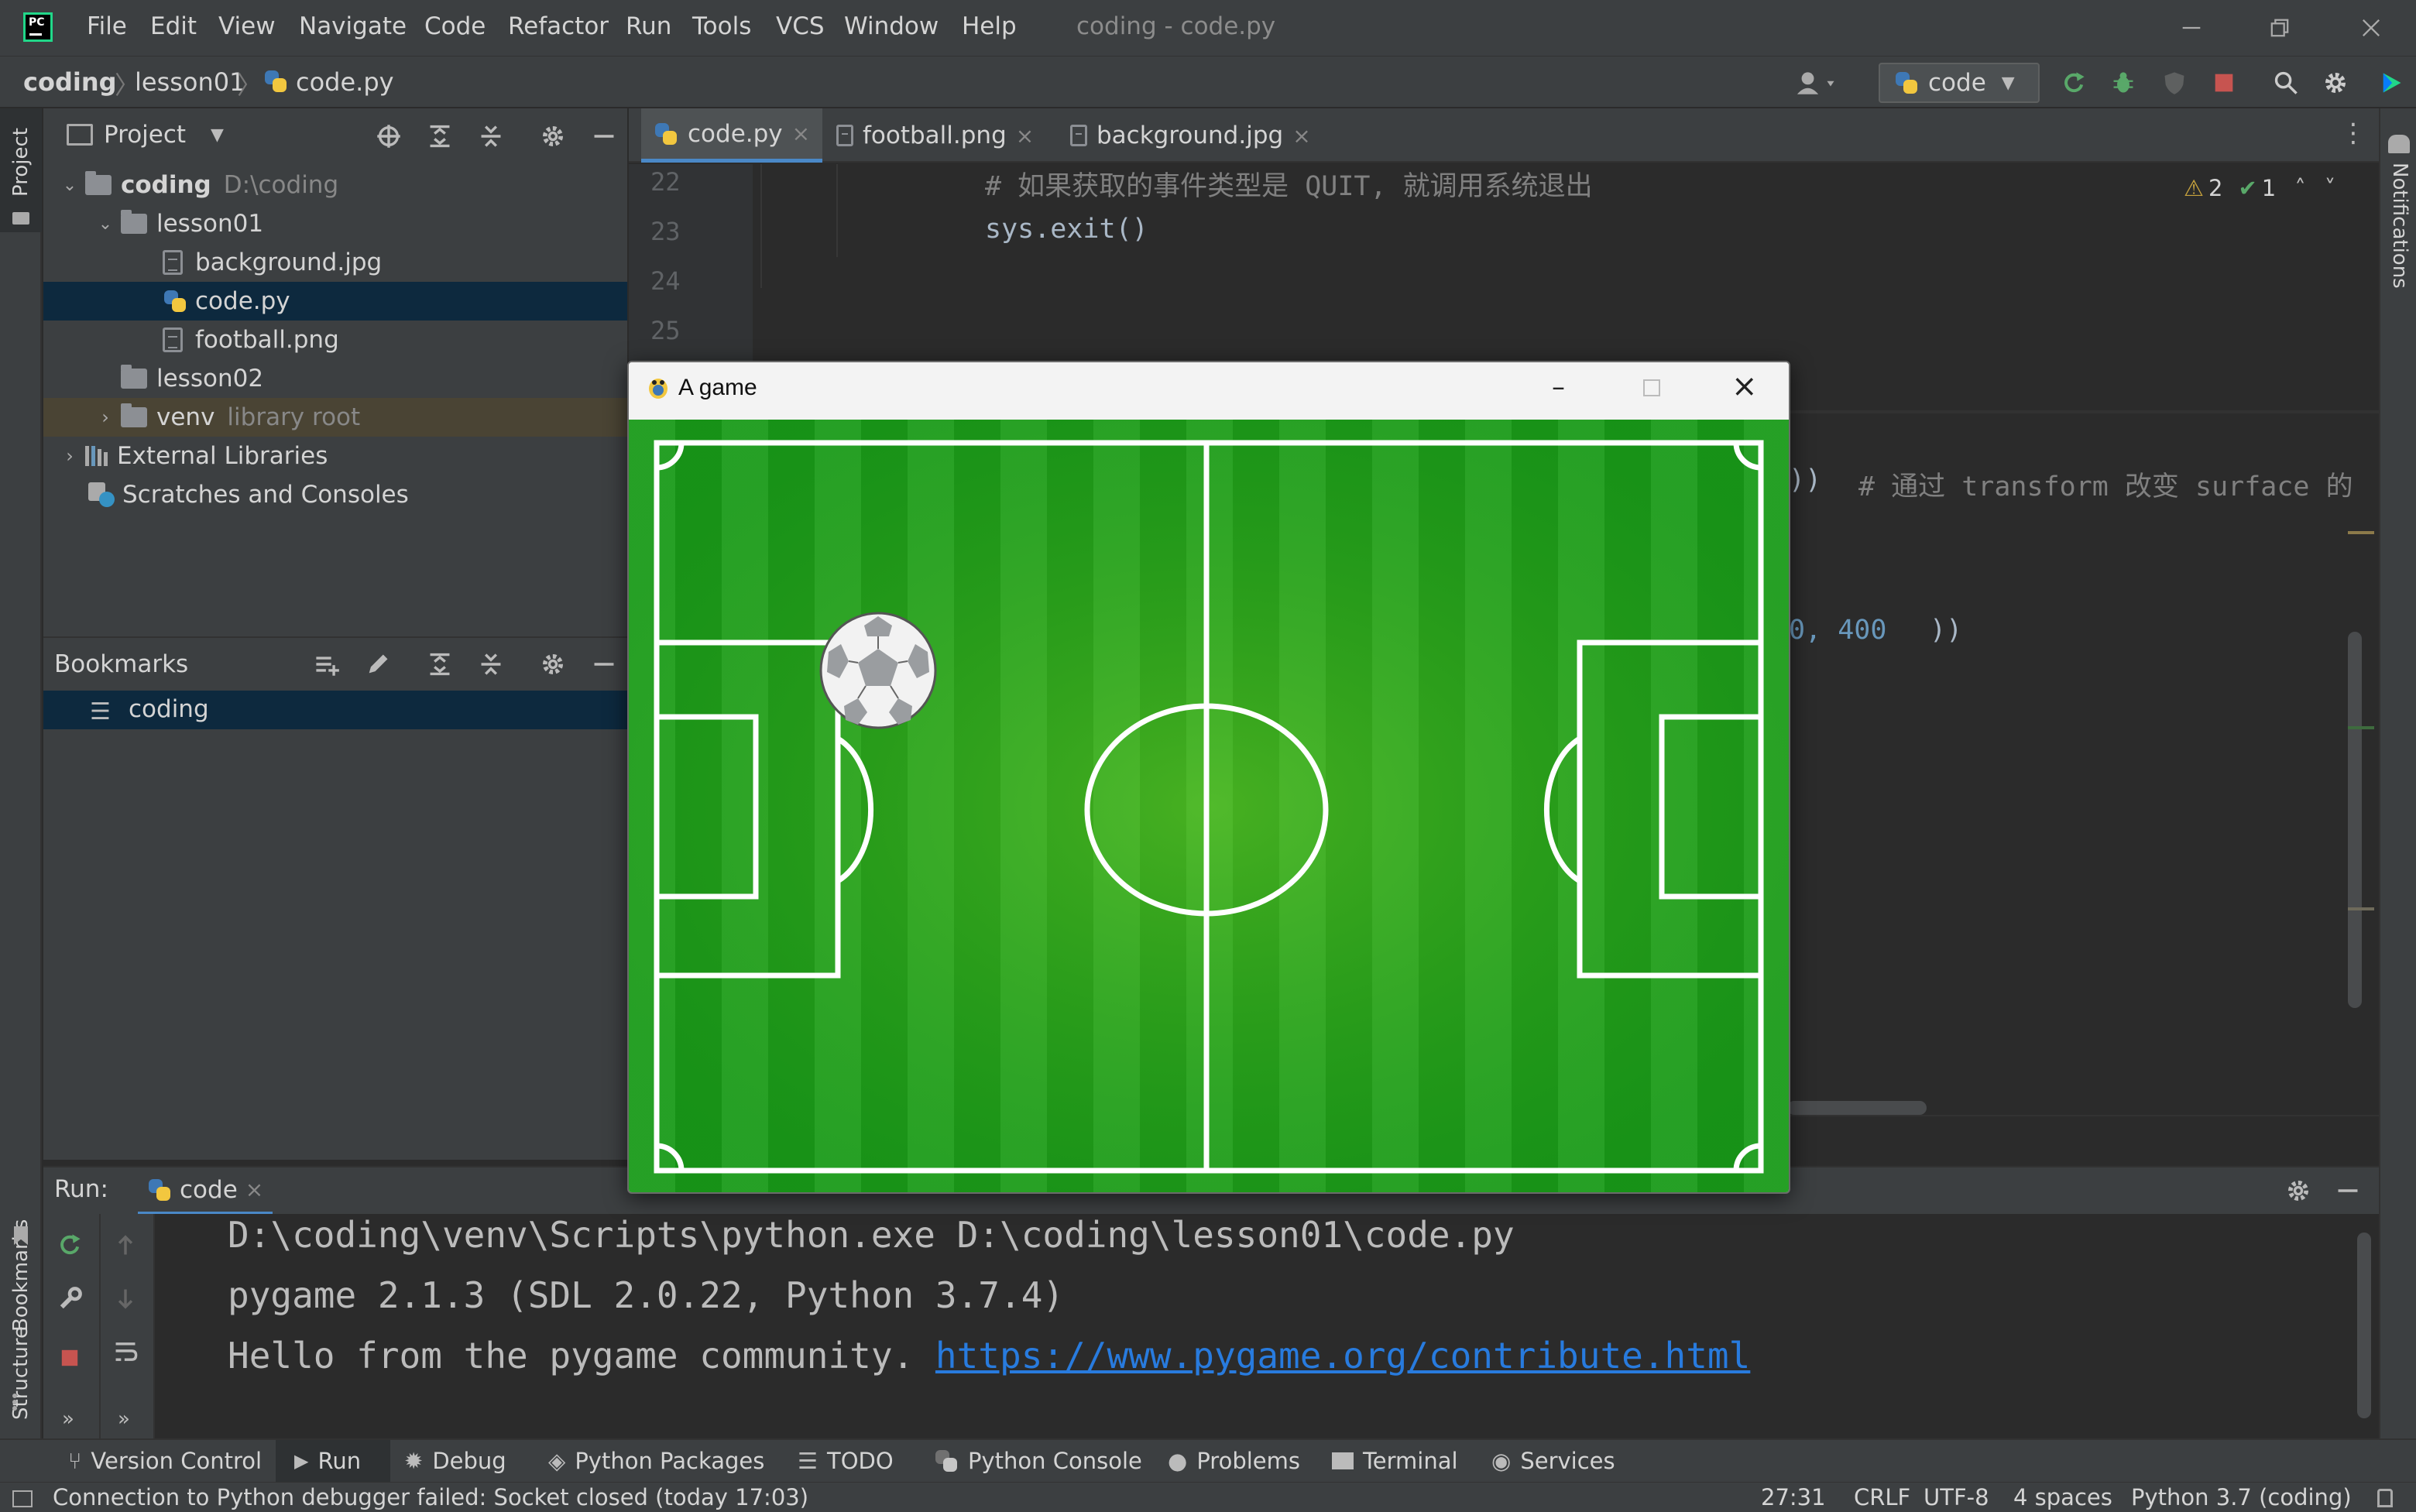 This screenshot has width=2416, height=1512. What do you see at coordinates (2241, 1497) in the screenshot?
I see `status-interpreter: Python 3.7 (coding)` at bounding box center [2241, 1497].